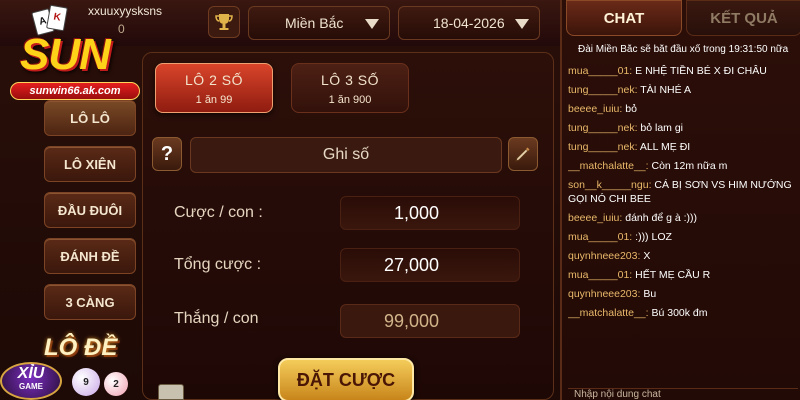  I want to click on chat-message: __matchalatte__: Còn 12m nữa m, so click(648, 166).